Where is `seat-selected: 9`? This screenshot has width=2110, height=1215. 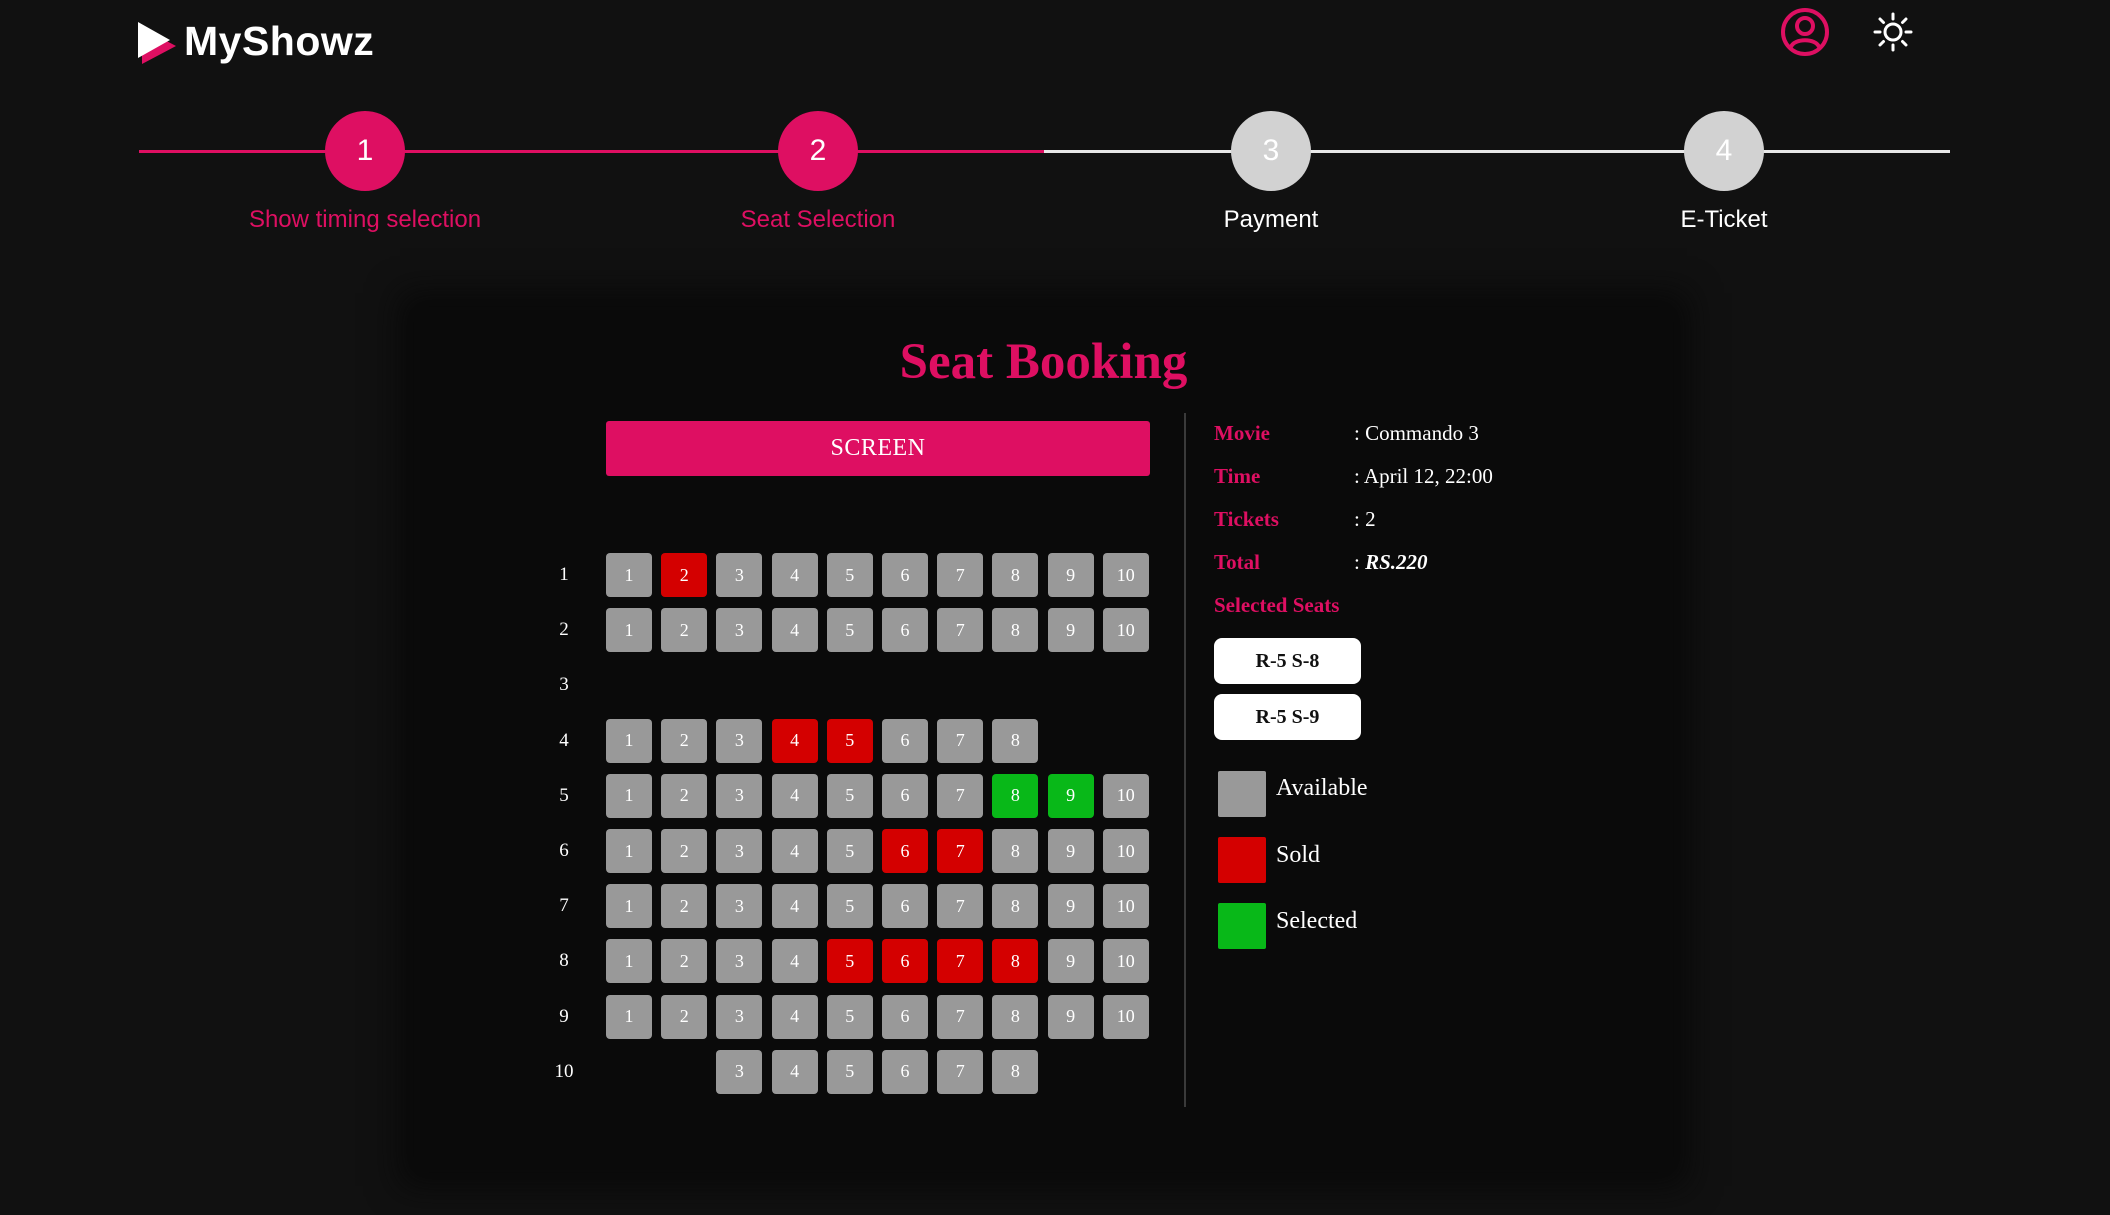
seat-selected: 9 is located at coordinates (1070, 795).